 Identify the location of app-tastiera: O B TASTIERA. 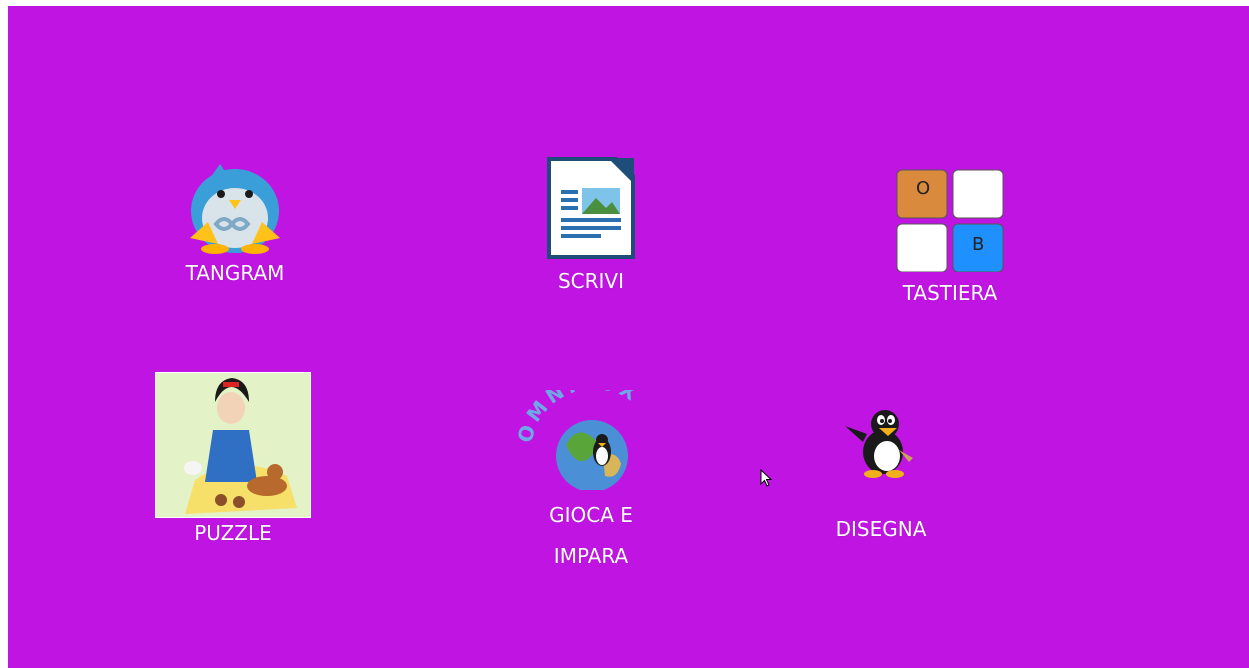
(950, 238).